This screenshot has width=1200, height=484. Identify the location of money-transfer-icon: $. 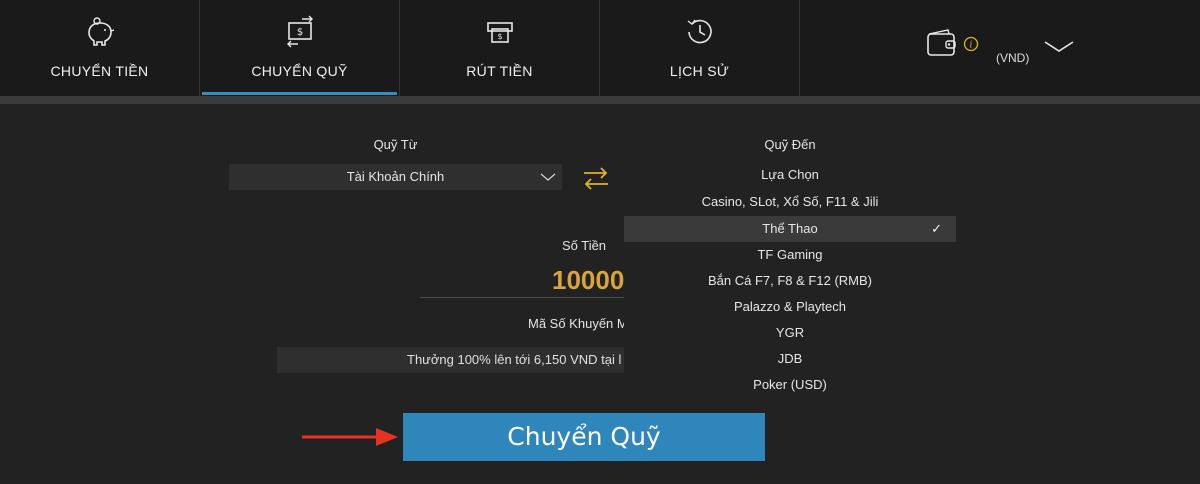
(299, 31).